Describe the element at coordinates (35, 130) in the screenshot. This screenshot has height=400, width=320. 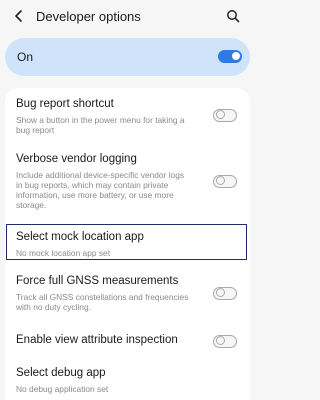
I see `setting-subtitle-line: bug report` at that location.